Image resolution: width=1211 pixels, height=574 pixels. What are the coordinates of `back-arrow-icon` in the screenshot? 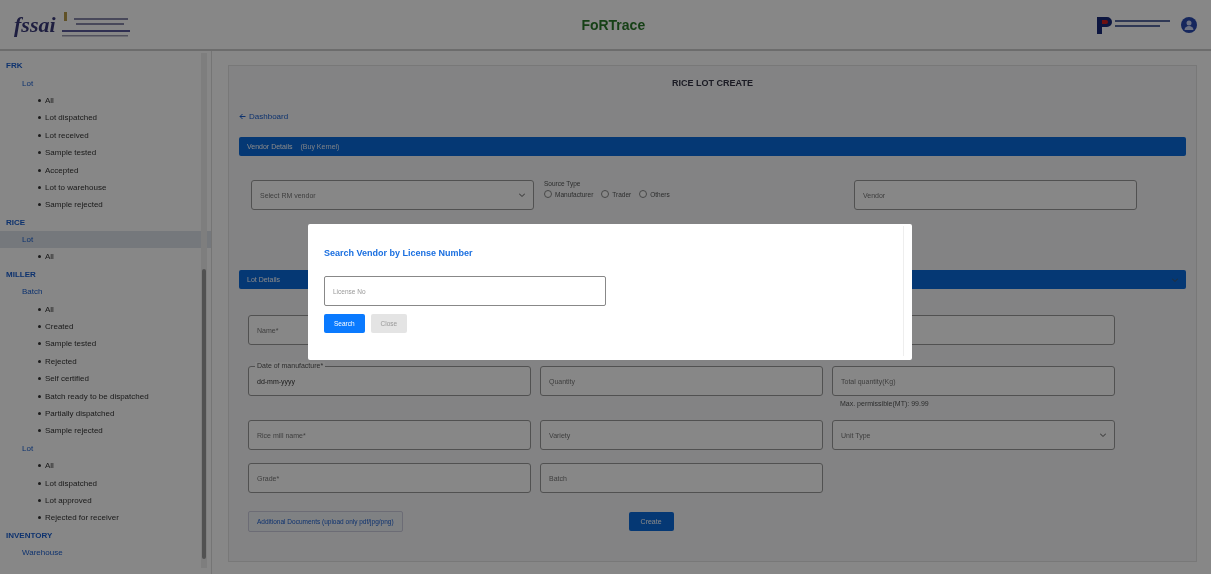 It's located at (242, 116).